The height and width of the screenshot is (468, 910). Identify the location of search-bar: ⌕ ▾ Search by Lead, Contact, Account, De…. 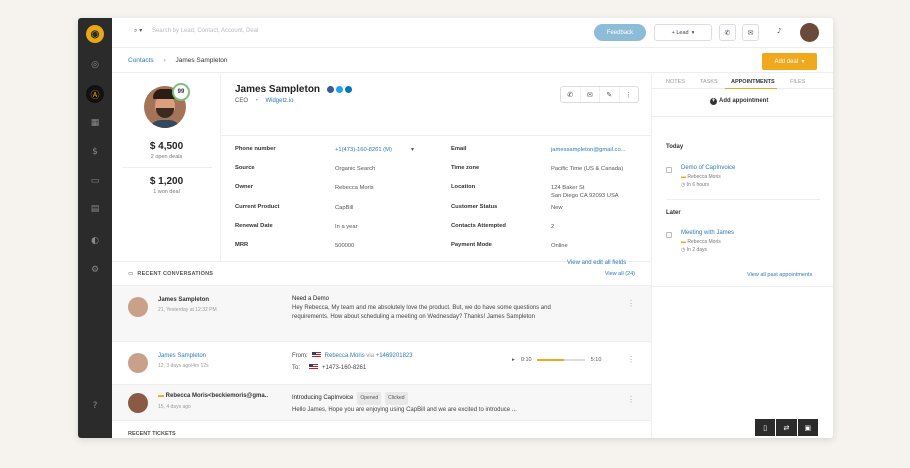
(196, 31).